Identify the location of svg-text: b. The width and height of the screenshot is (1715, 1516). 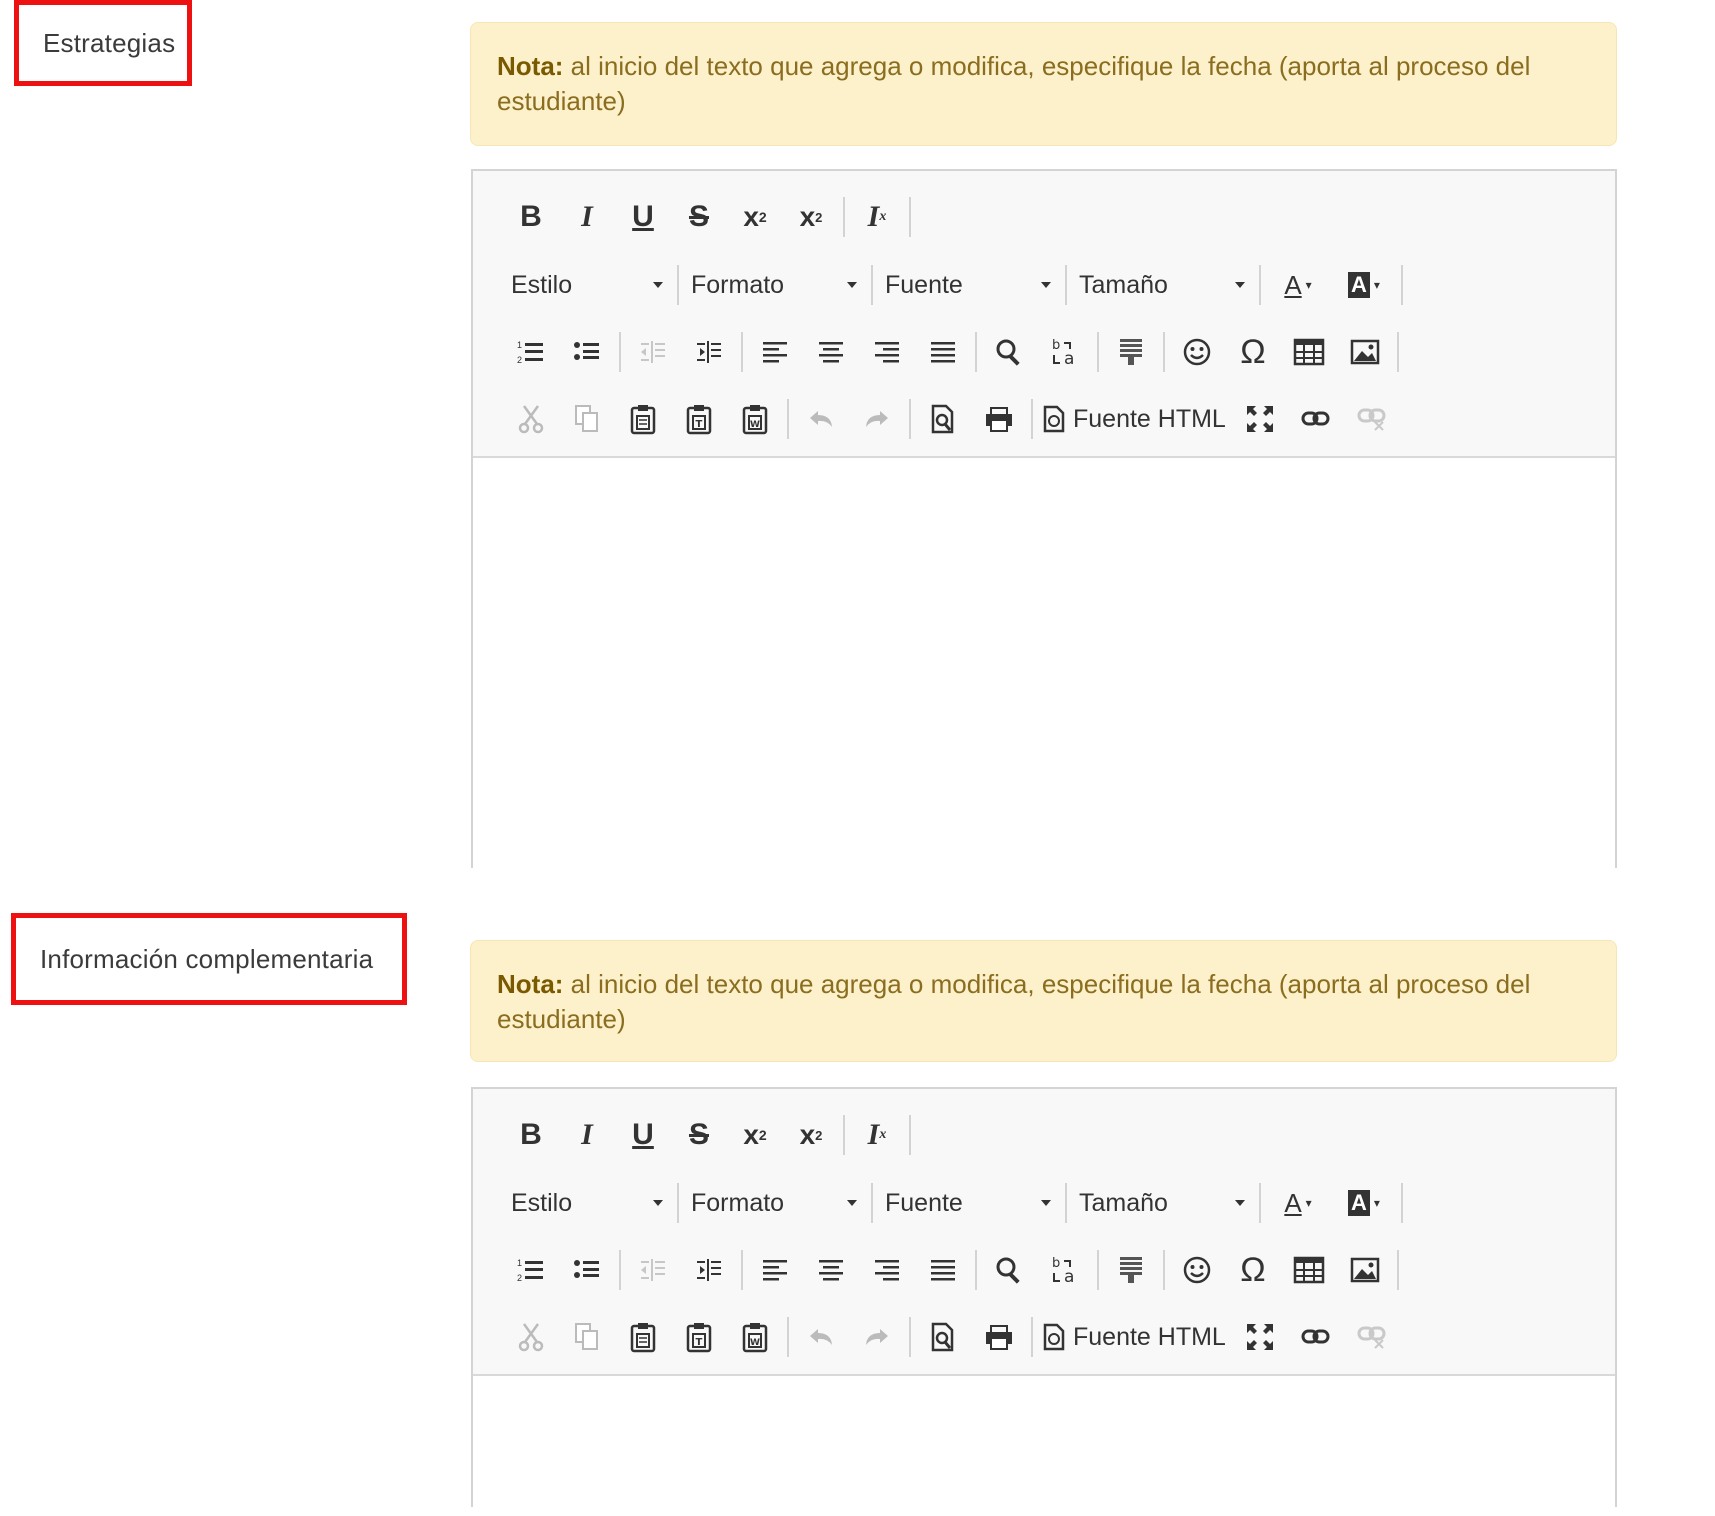
(1056, 1263).